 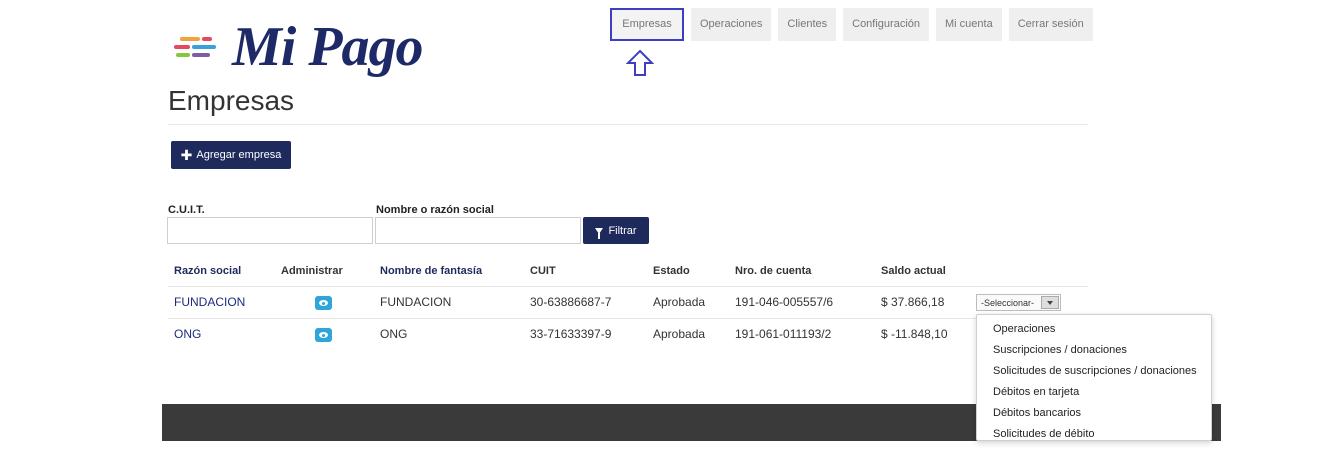 I want to click on filter-button: Filtrar, so click(x=616, y=230).